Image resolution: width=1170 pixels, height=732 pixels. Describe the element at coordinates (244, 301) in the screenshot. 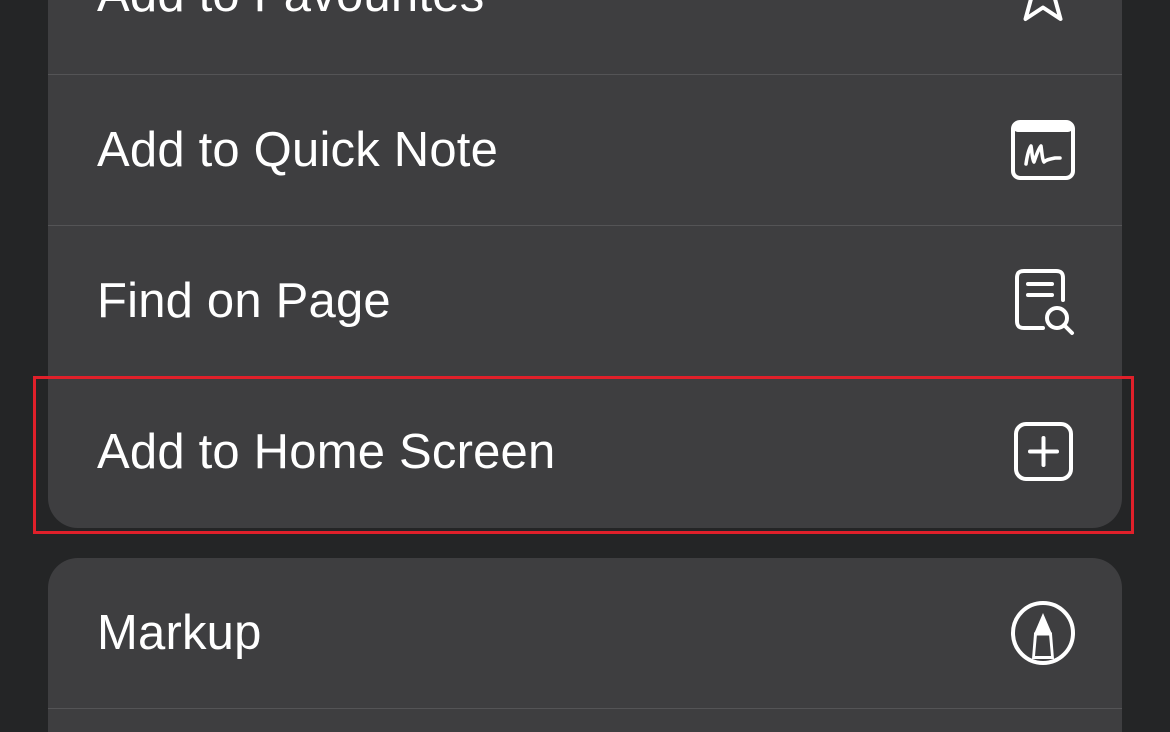

I see `menu-item-label: Find on Page` at that location.